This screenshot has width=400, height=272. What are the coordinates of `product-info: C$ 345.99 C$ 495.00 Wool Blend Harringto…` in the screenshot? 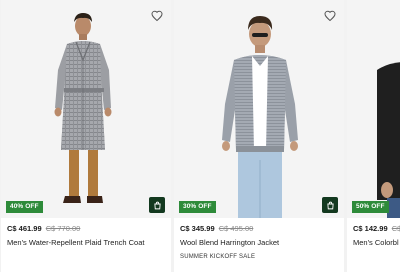 It's located at (260, 242).